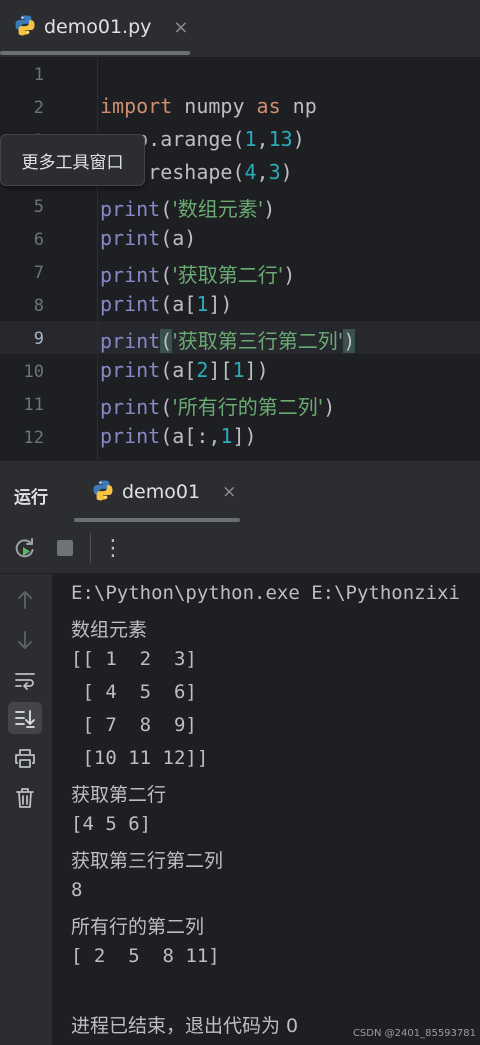 Image resolution: width=480 pixels, height=1045 pixels. What do you see at coordinates (136, 106) in the screenshot?
I see `code-token: import` at bounding box center [136, 106].